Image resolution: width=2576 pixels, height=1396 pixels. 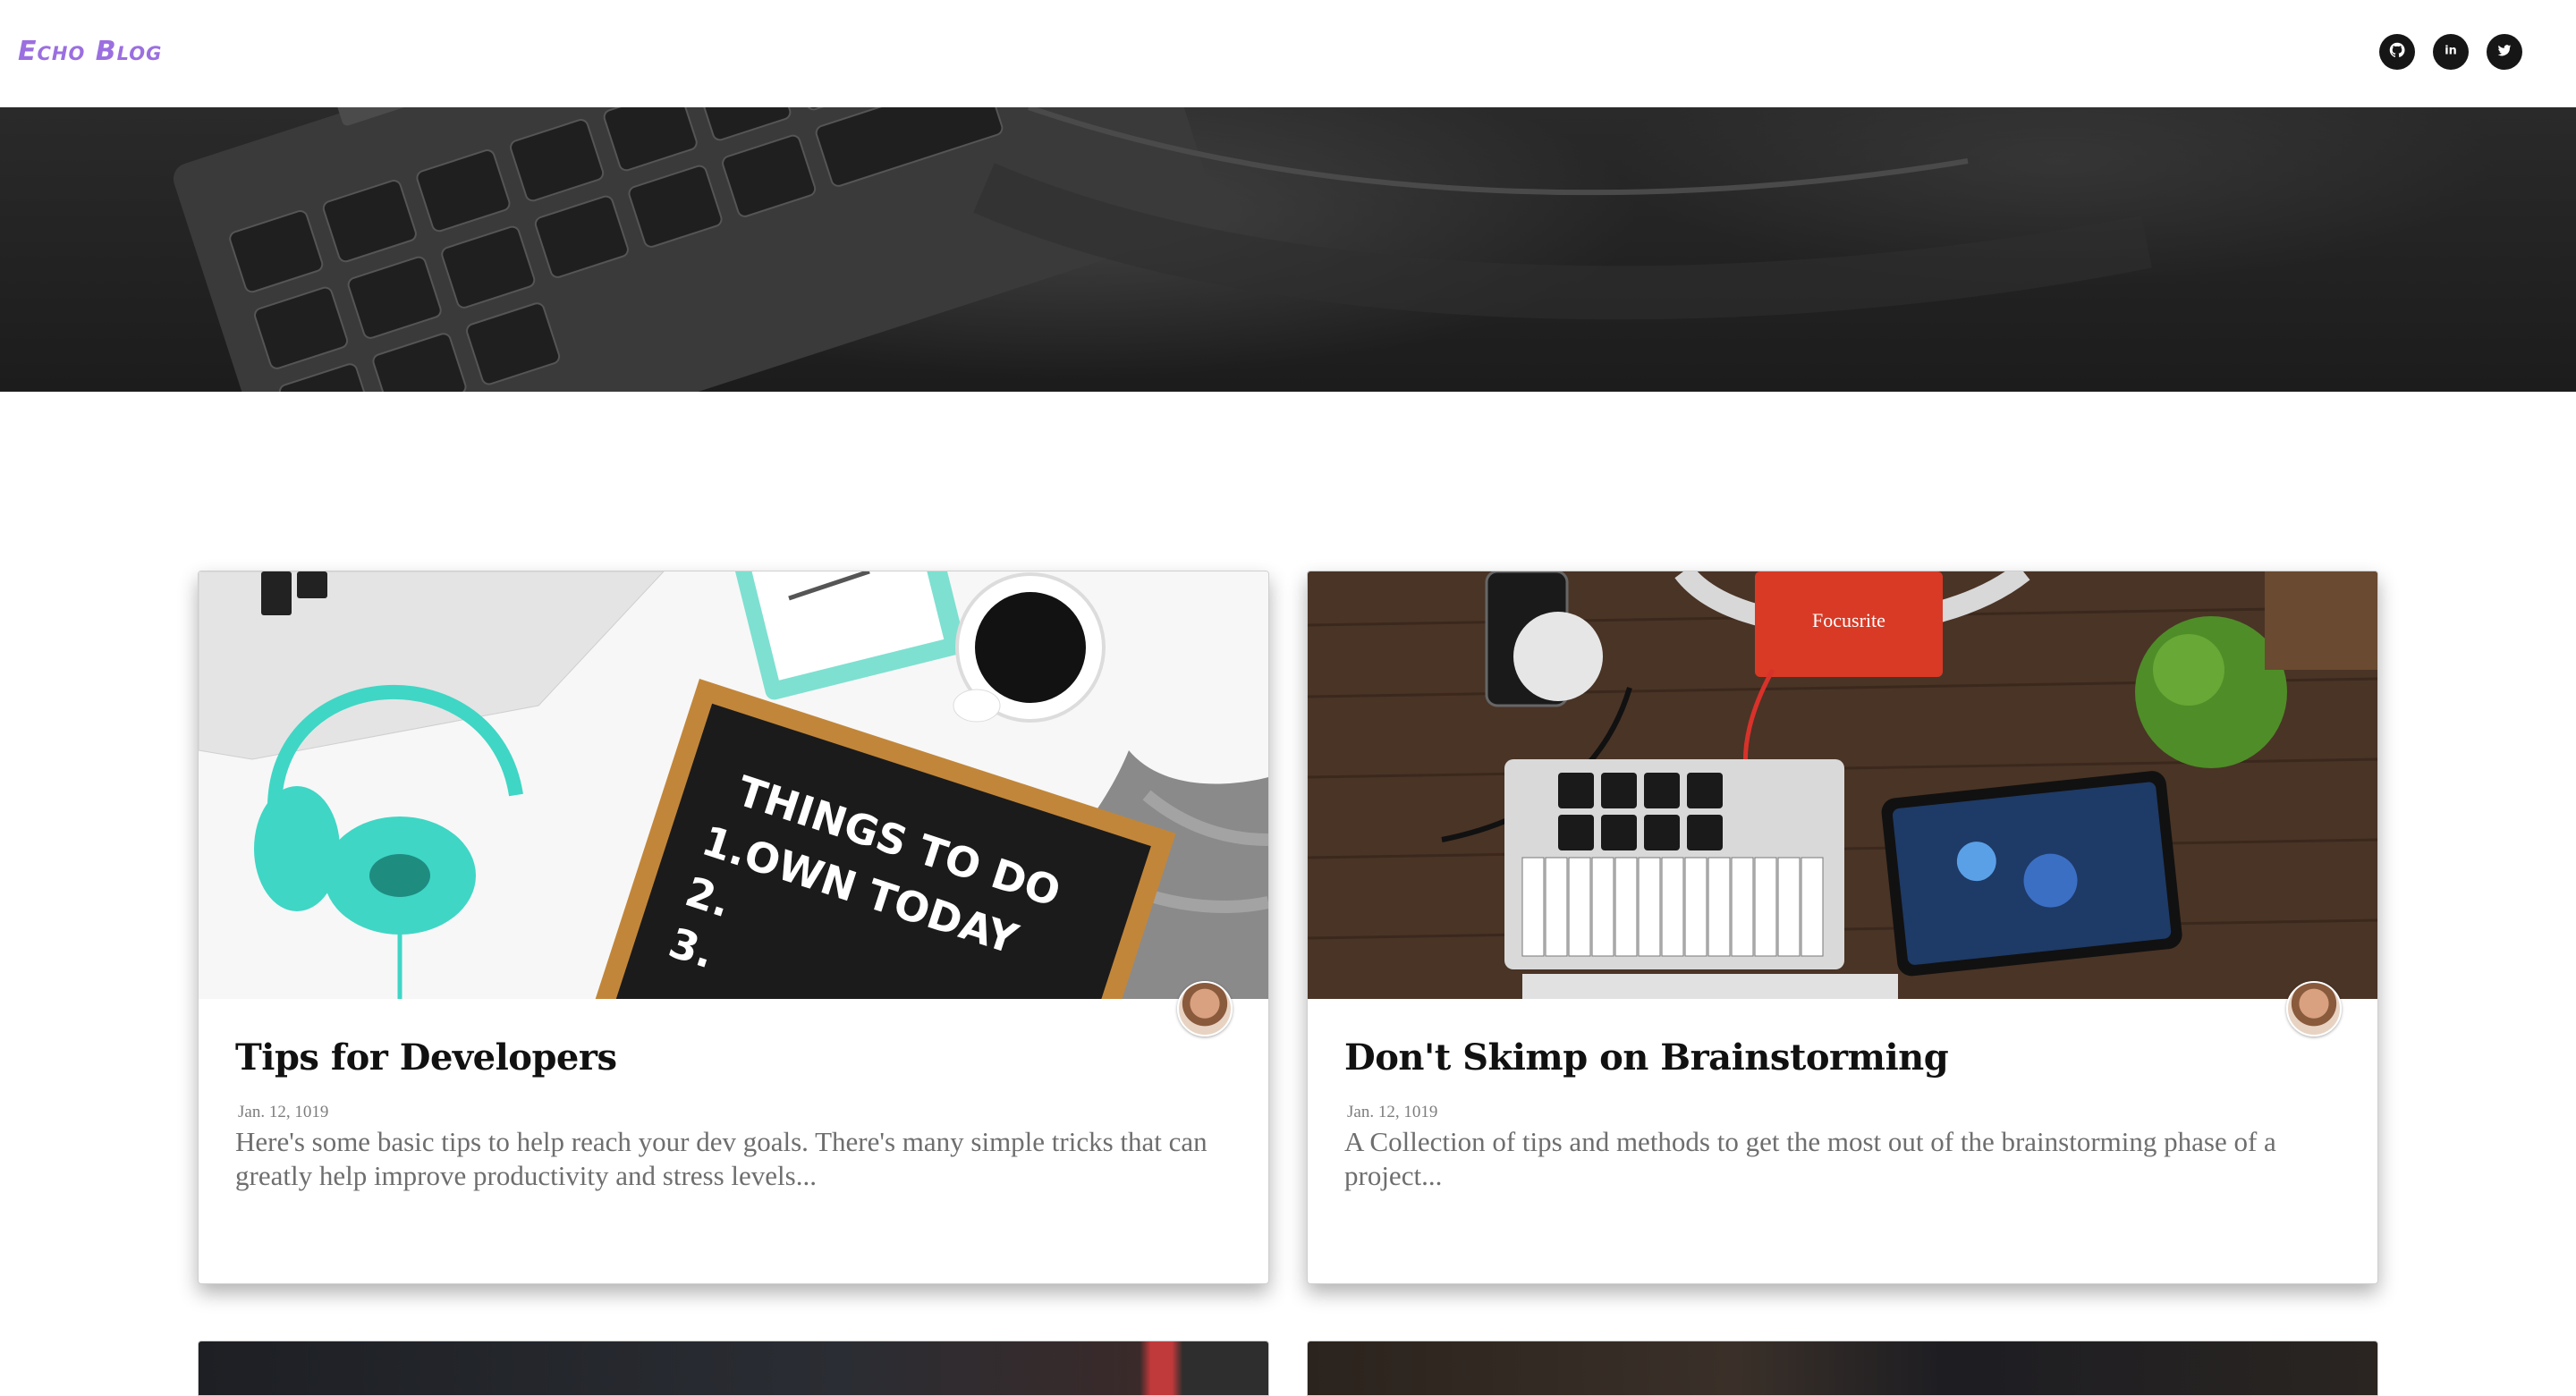 What do you see at coordinates (1288, 54) in the screenshot?
I see `top-navbar: Echo Blog in` at bounding box center [1288, 54].